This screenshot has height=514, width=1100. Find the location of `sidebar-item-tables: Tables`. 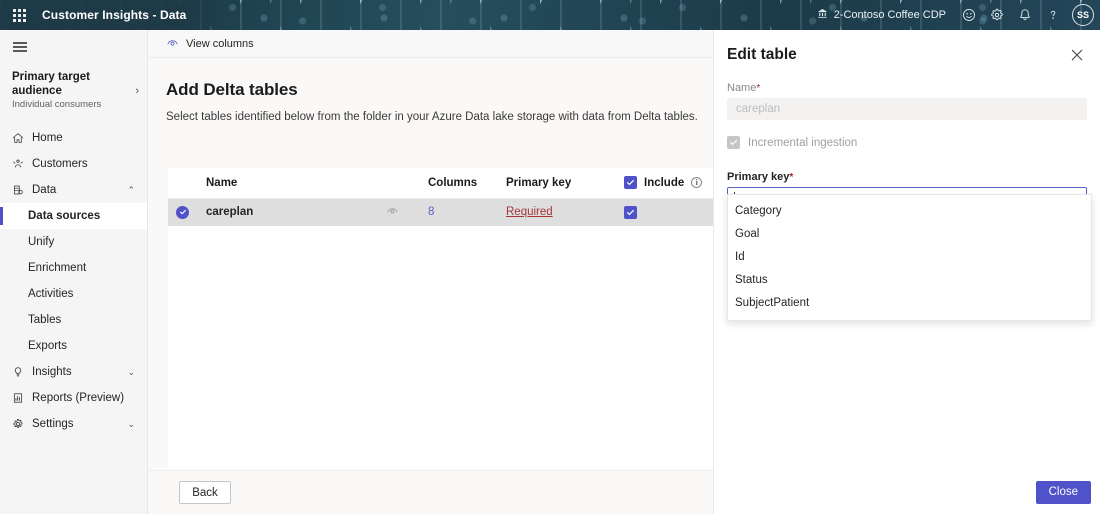

sidebar-item-tables: Tables is located at coordinates (73, 320).